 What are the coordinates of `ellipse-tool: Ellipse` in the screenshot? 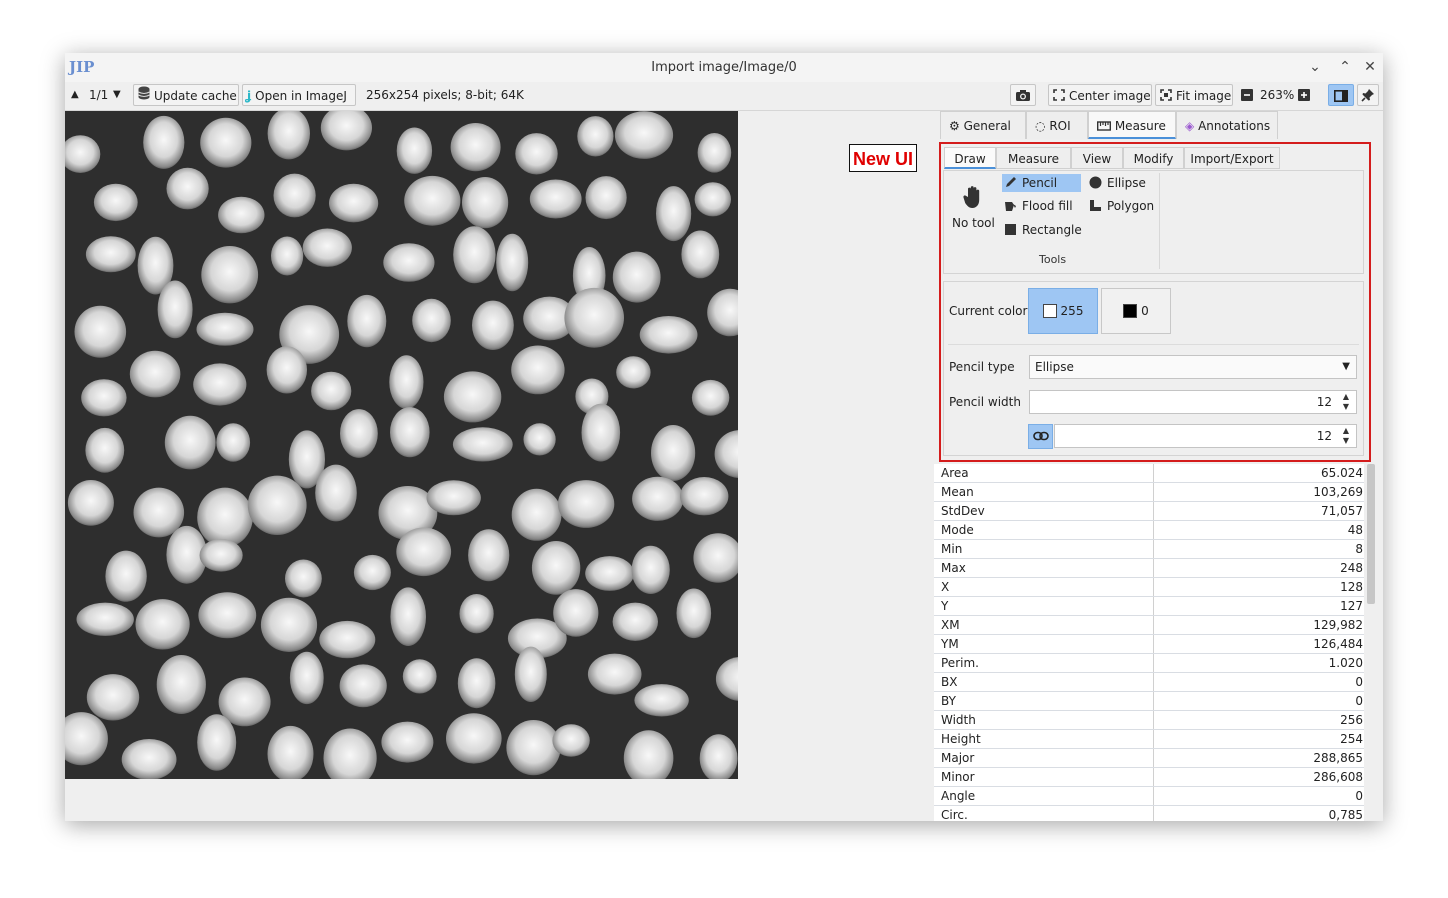 It's located at (1118, 183).